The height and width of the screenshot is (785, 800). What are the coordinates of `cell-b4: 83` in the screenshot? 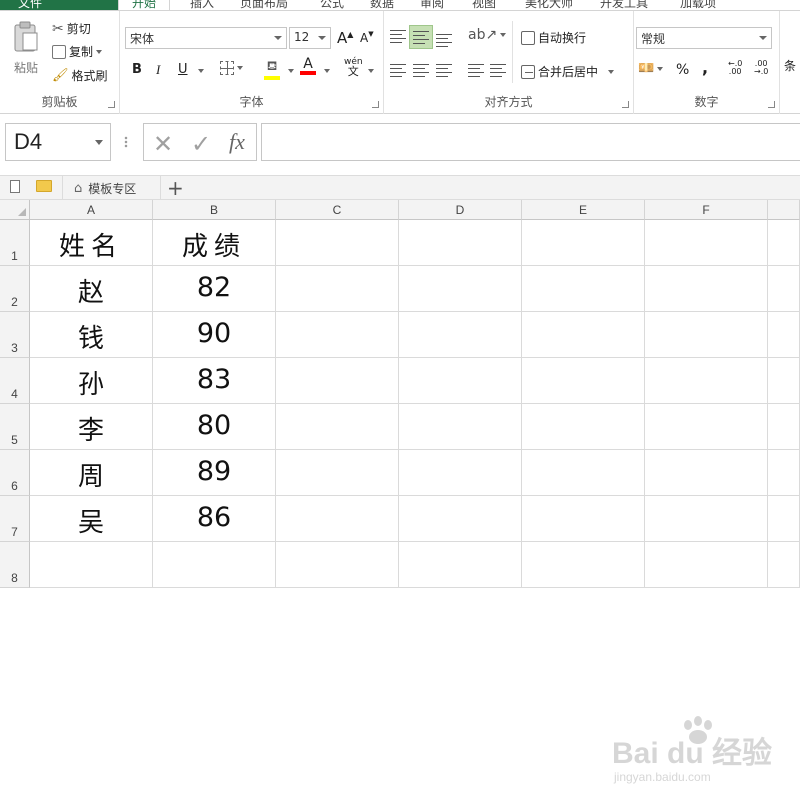 It's located at (214, 381).